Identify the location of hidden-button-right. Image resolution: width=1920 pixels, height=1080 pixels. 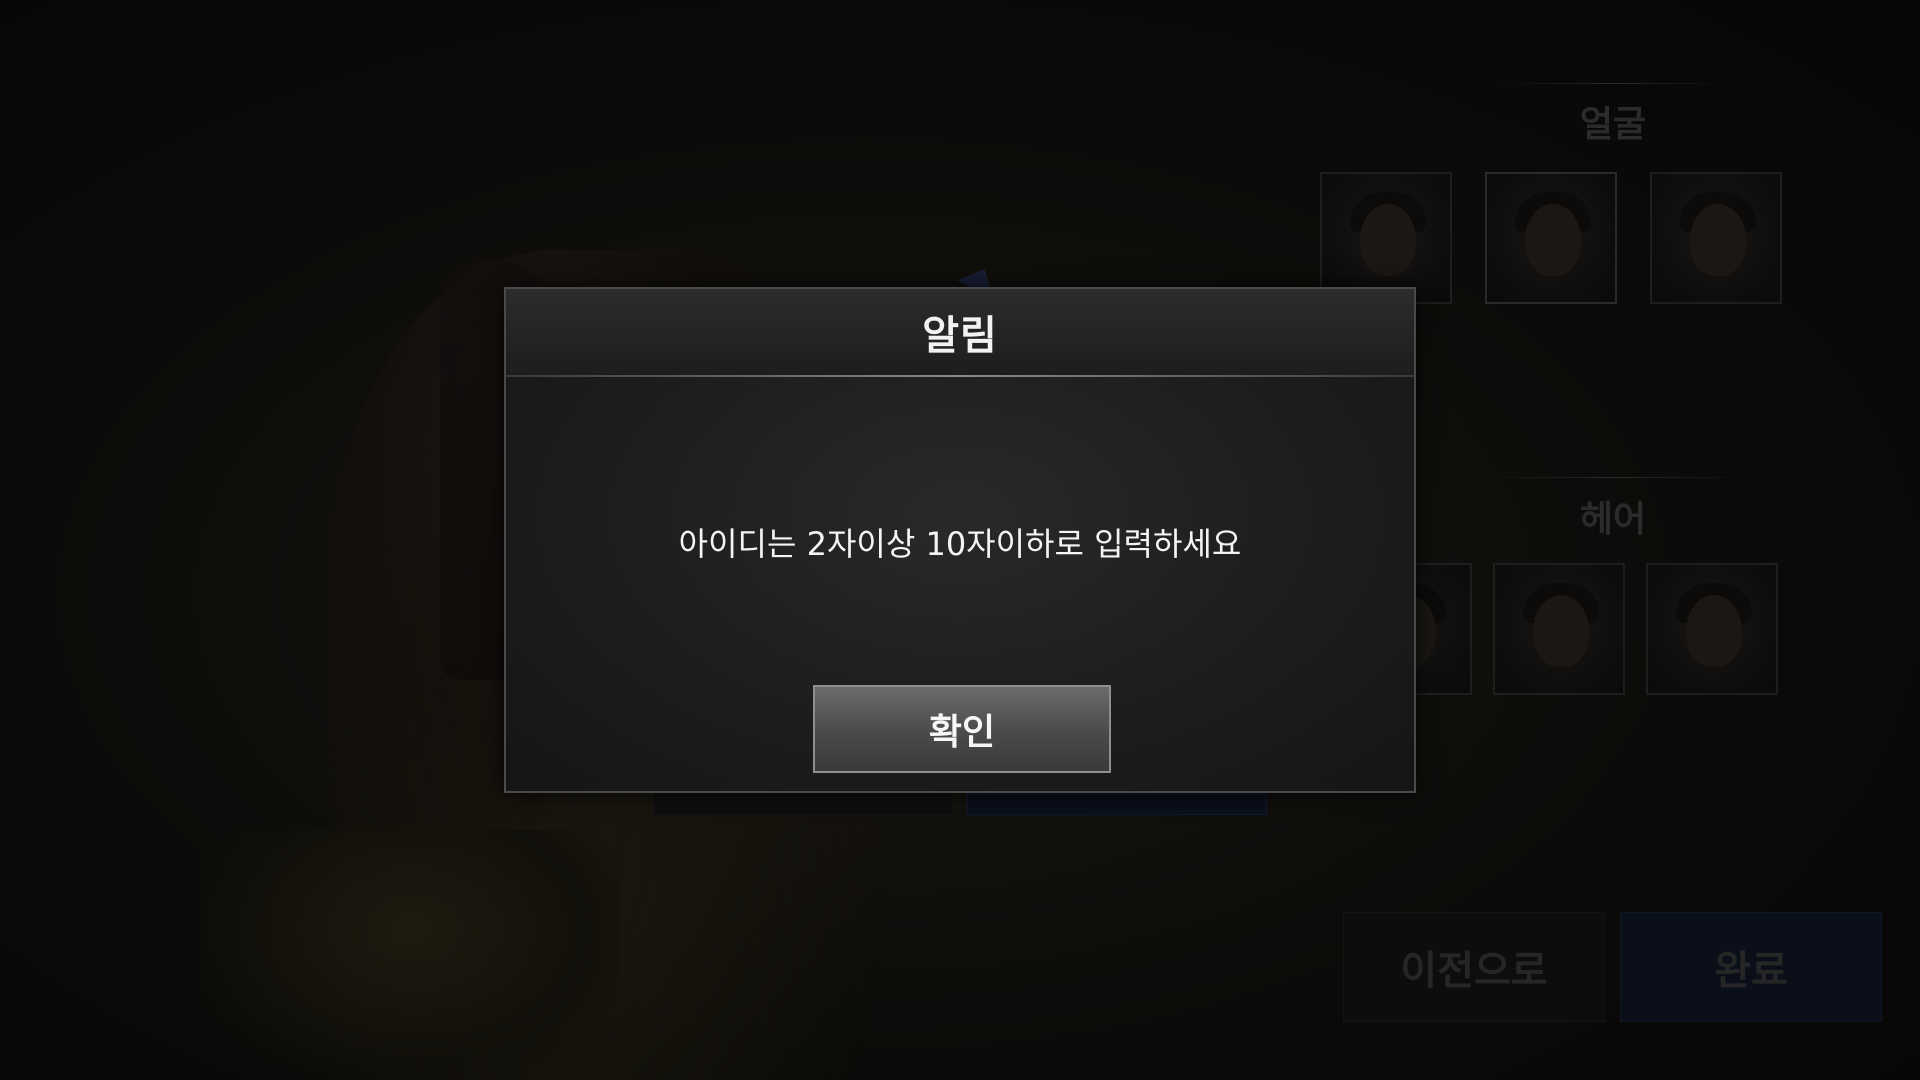
(1117, 804).